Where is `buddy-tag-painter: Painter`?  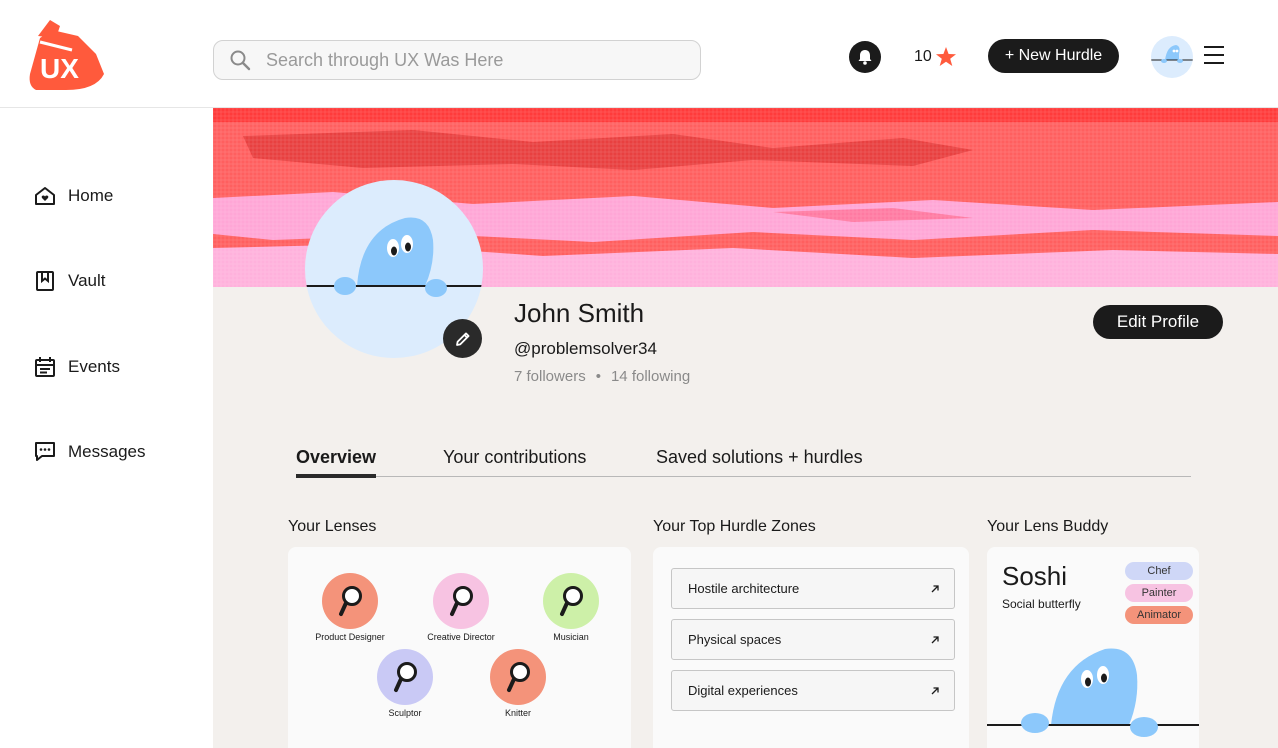
buddy-tag-painter: Painter is located at coordinates (1159, 593).